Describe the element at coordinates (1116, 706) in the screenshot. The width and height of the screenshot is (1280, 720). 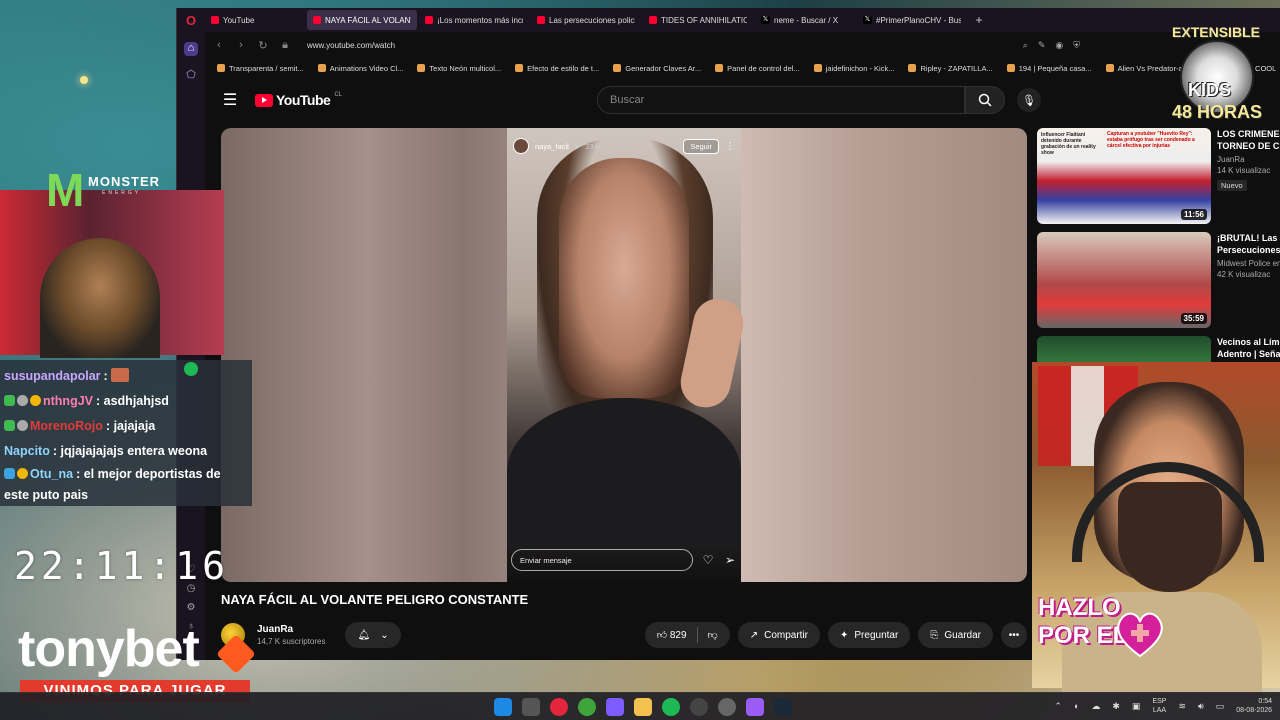
I see `bluetooth-icon: ✱` at that location.